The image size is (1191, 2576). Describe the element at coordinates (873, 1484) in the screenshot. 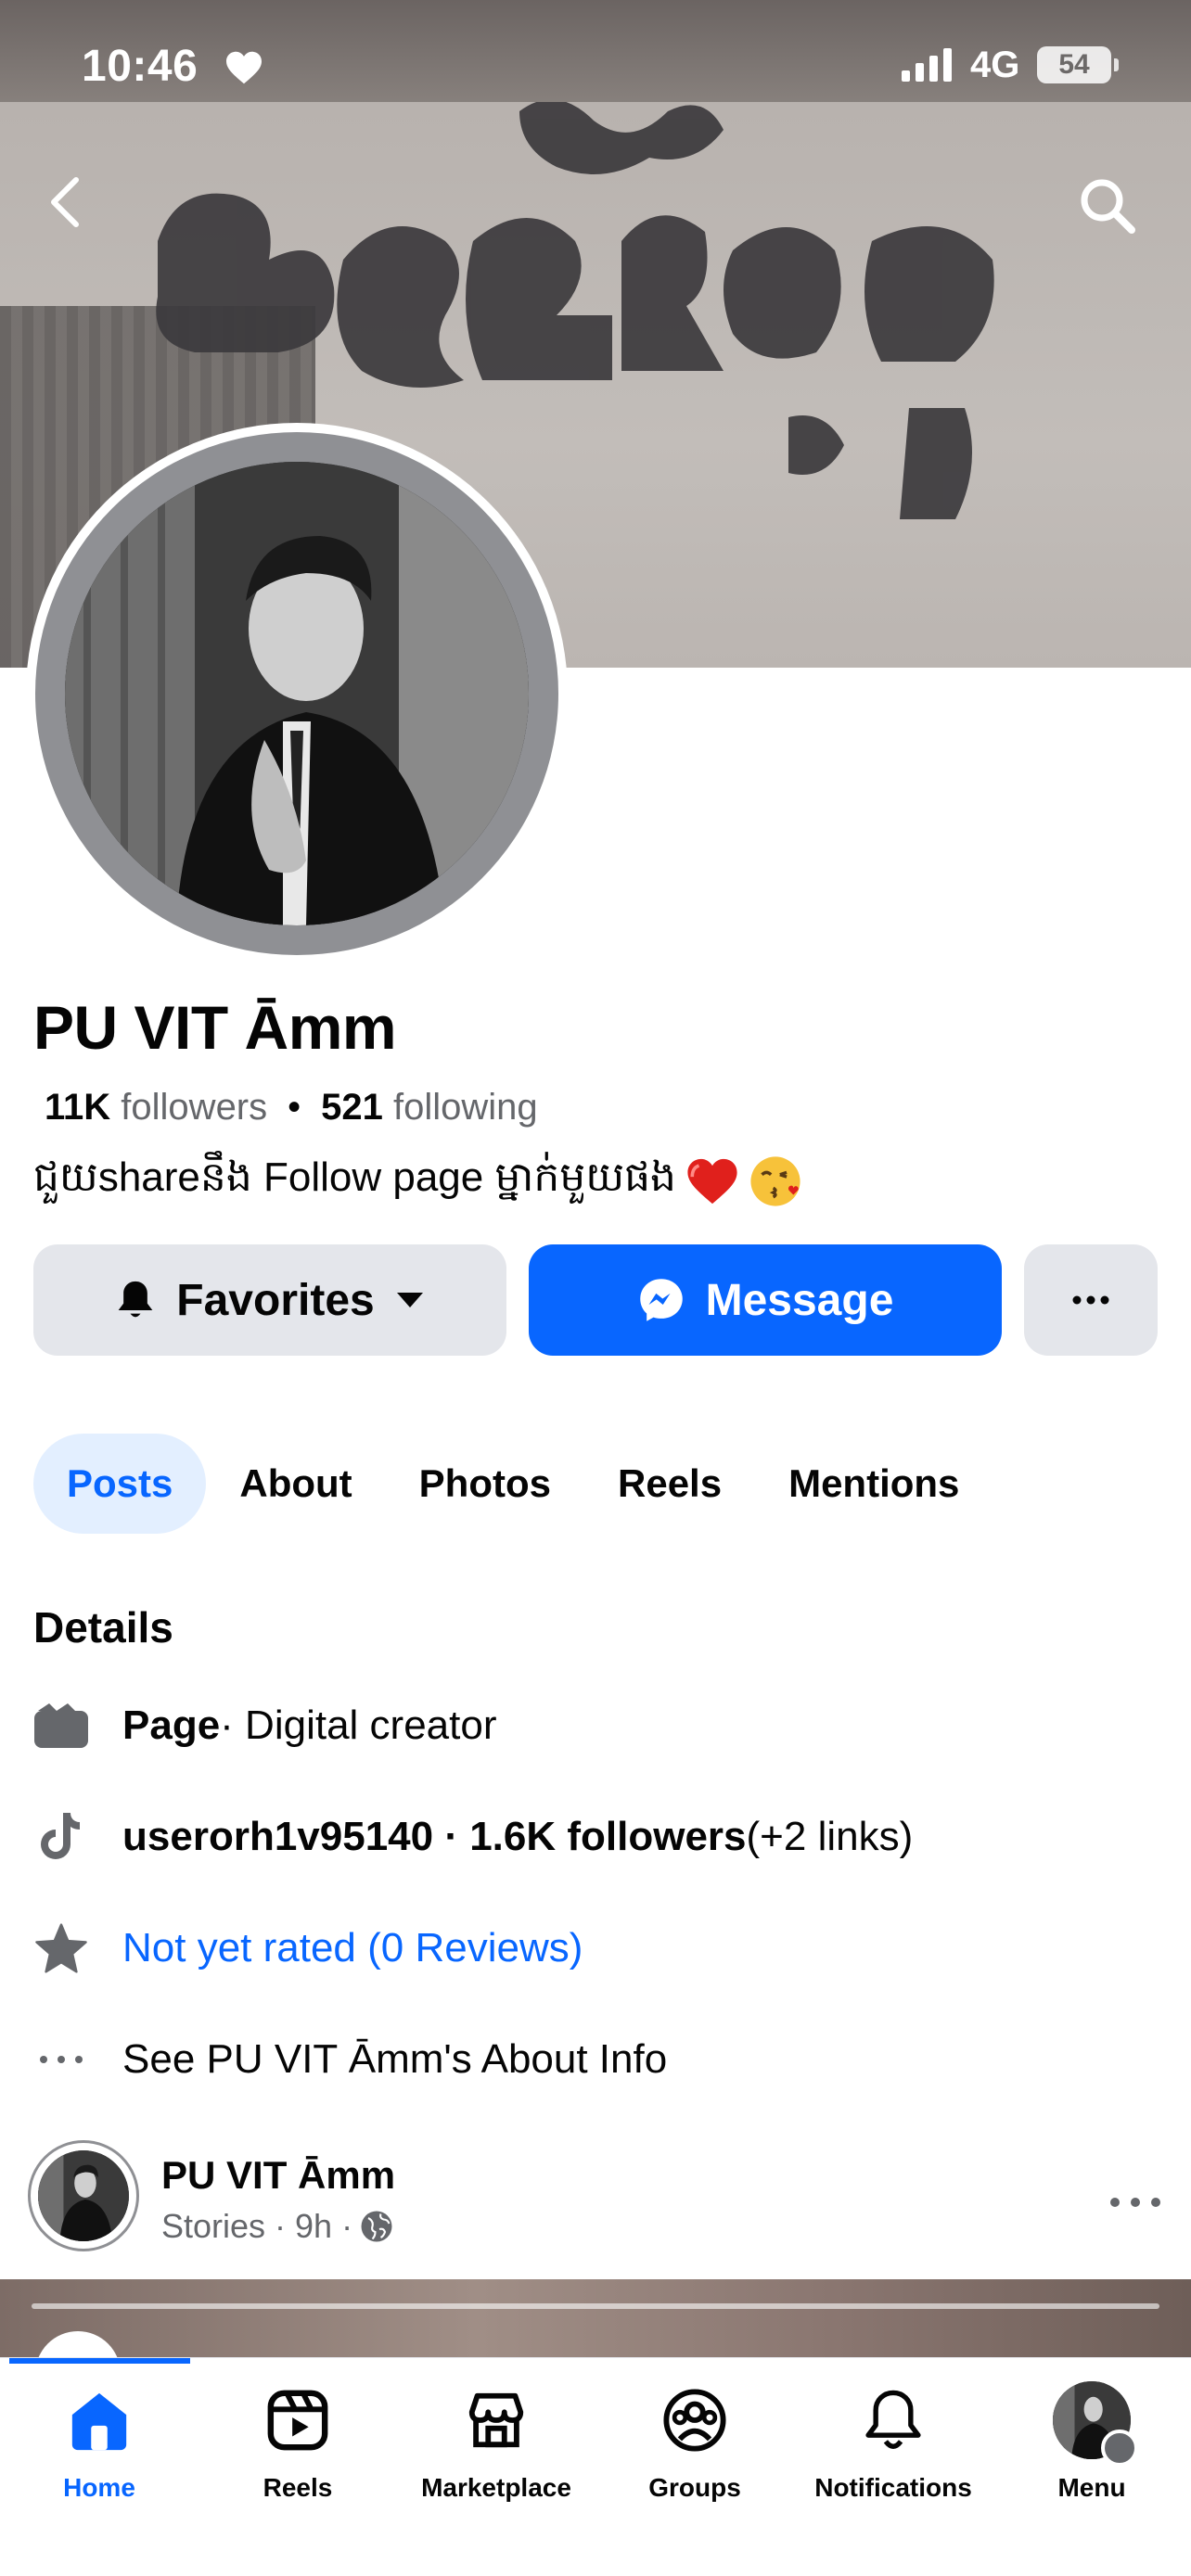

I see `tab-mentions: Mentions` at that location.